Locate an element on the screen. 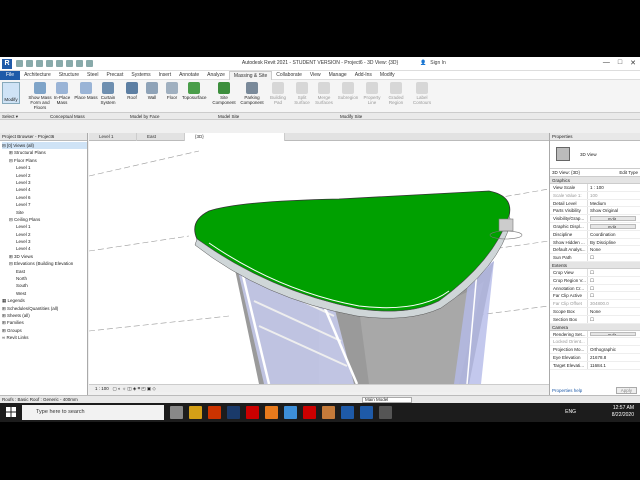  property-value: Orthographic is located at coordinates (614, 349).